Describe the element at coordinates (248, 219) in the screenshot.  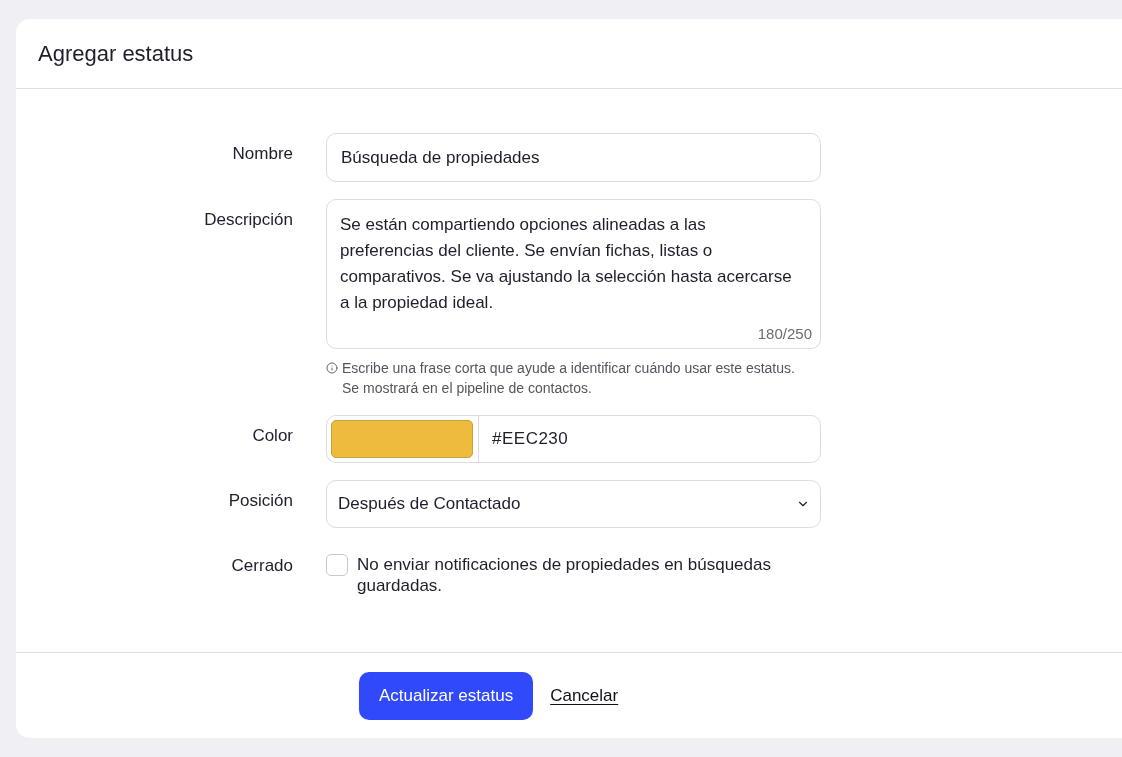
I see `field-label: Descripción` at that location.